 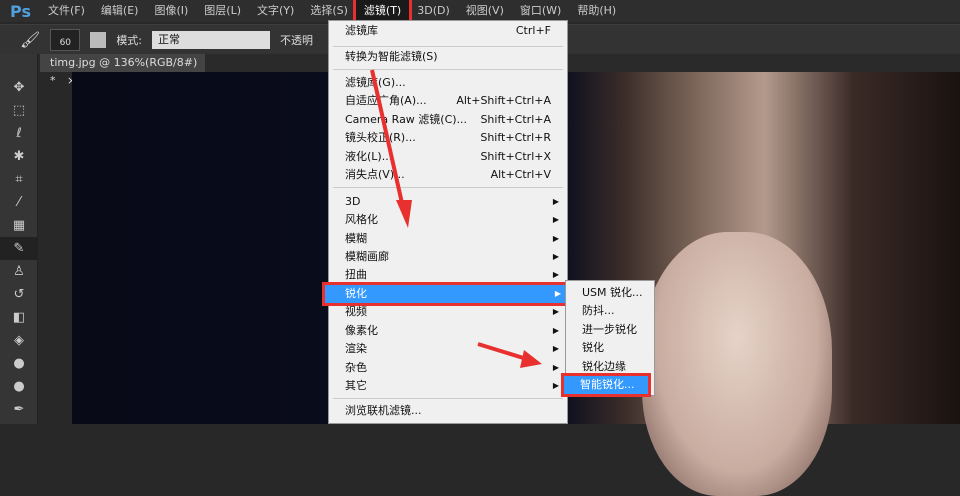 What do you see at coordinates (557, 293) in the screenshot?
I see `chevron-right-icon: ▶` at bounding box center [557, 293].